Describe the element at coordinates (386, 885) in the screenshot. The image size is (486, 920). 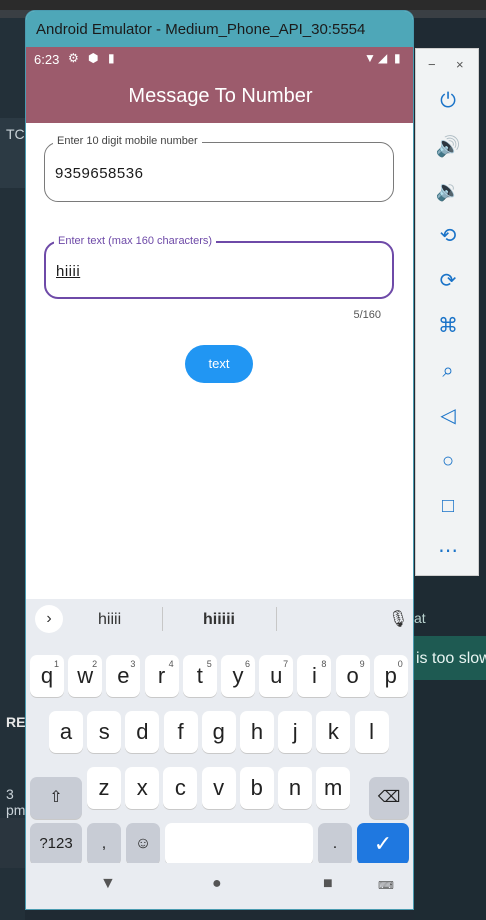
I see `keyboard-switch-icon: ⌨` at that location.